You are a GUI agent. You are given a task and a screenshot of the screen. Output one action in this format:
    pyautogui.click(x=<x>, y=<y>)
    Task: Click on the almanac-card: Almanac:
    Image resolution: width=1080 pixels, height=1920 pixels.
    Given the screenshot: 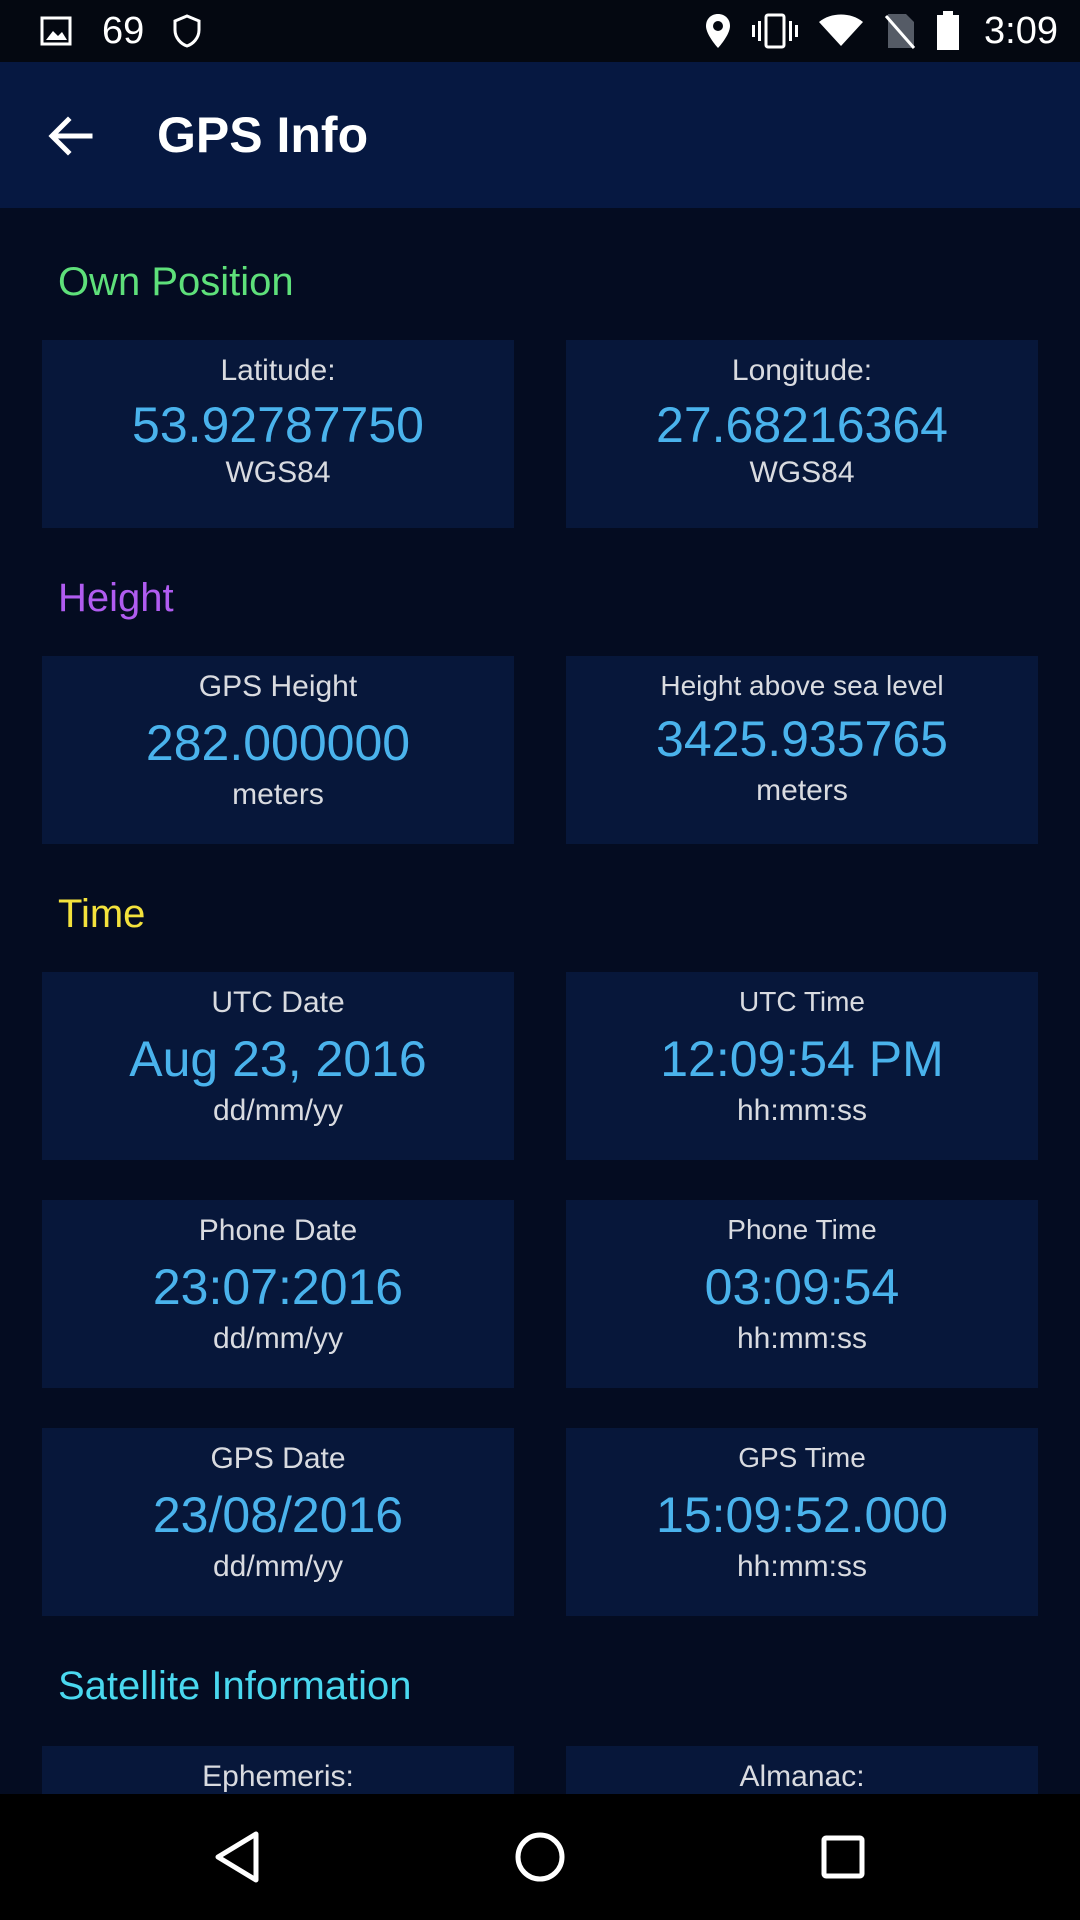 What is the action you would take?
    pyautogui.click(x=802, y=1770)
    